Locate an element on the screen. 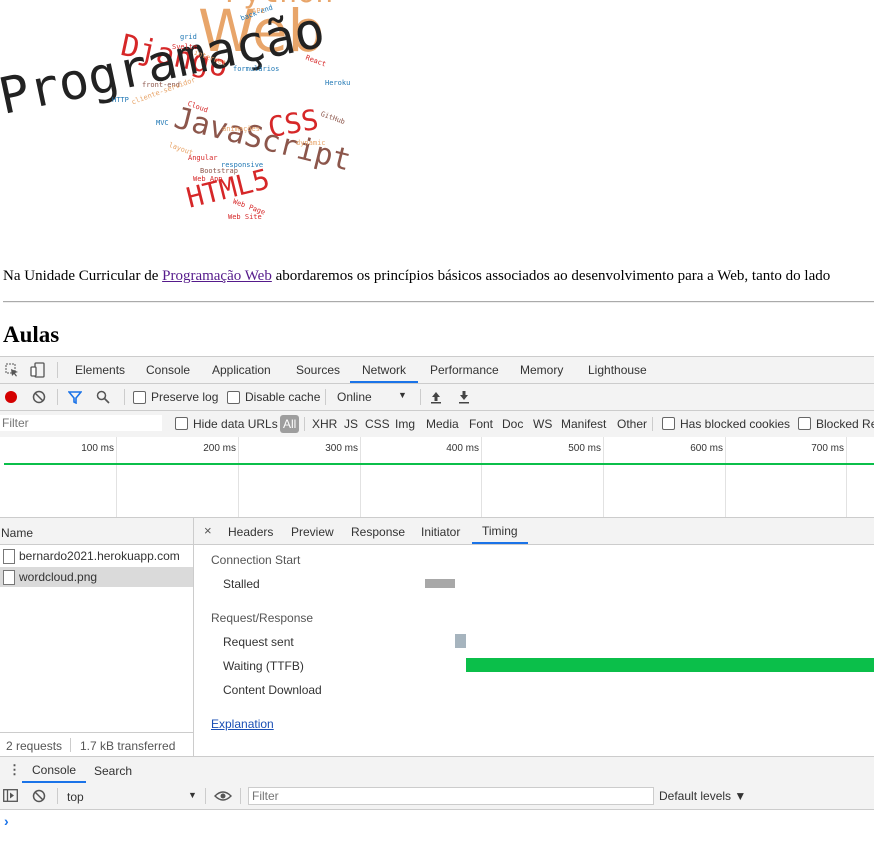 The width and height of the screenshot is (874, 845). wc-word: Bootstrap is located at coordinates (219, 171).